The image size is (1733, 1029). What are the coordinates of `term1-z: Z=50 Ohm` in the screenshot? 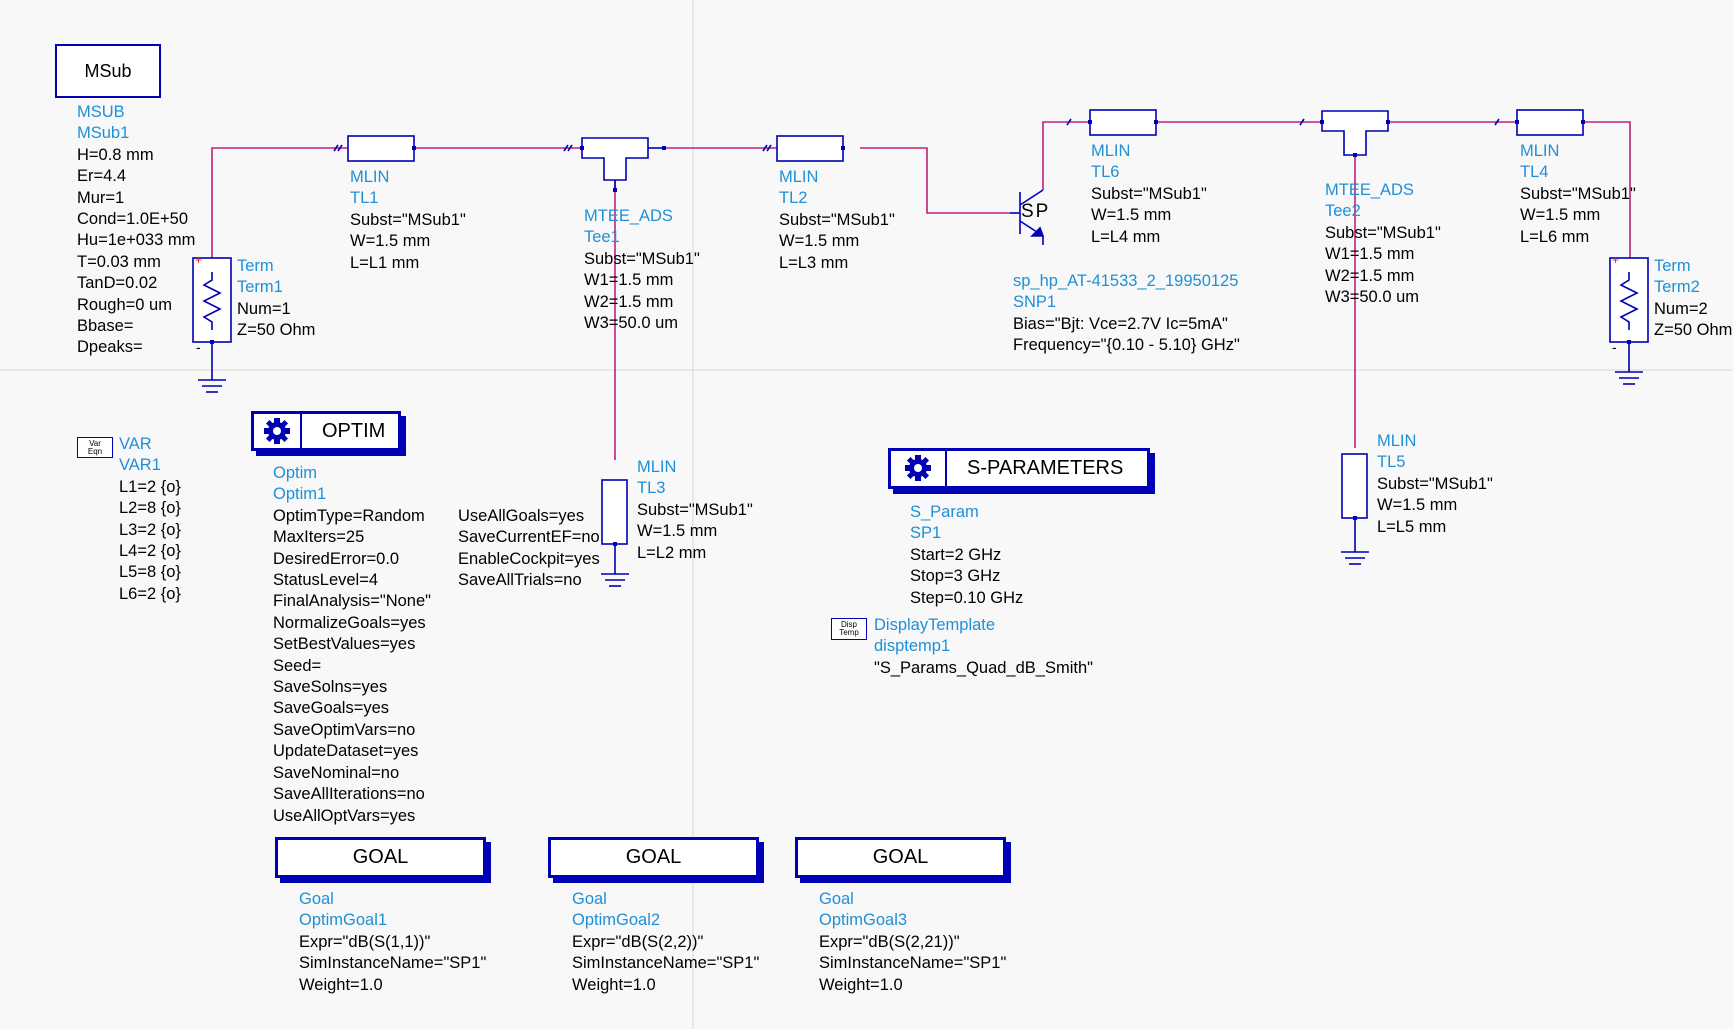 It's located at (276, 330).